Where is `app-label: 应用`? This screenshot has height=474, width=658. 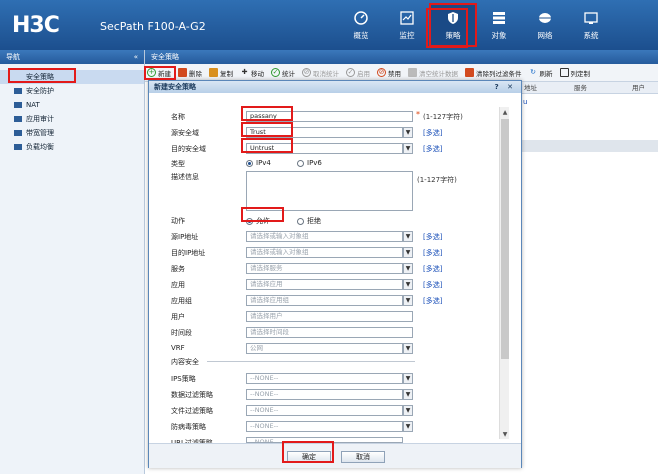 app-label: 应用 is located at coordinates (178, 285).